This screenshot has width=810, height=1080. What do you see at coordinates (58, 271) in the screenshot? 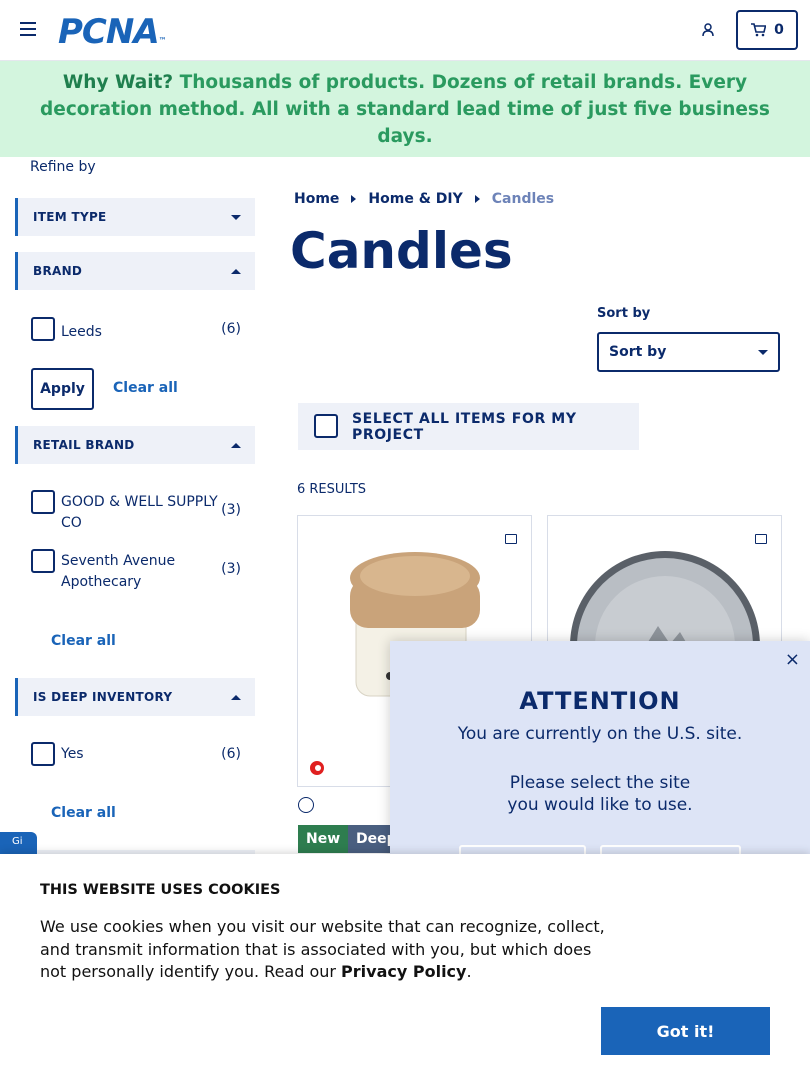
I see `facet-label: BRAND` at bounding box center [58, 271].